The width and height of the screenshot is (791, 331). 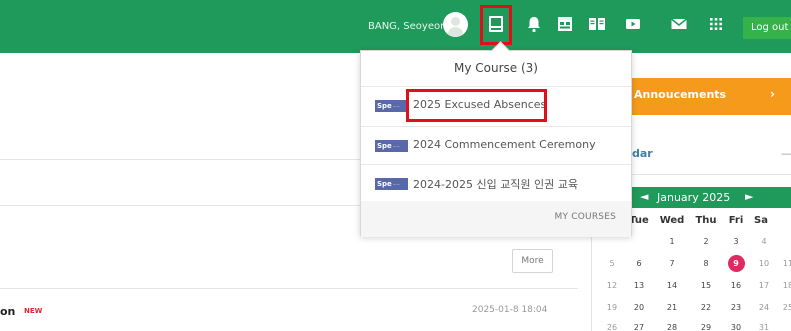 What do you see at coordinates (534, 24) in the screenshot?
I see `bell-icon` at bounding box center [534, 24].